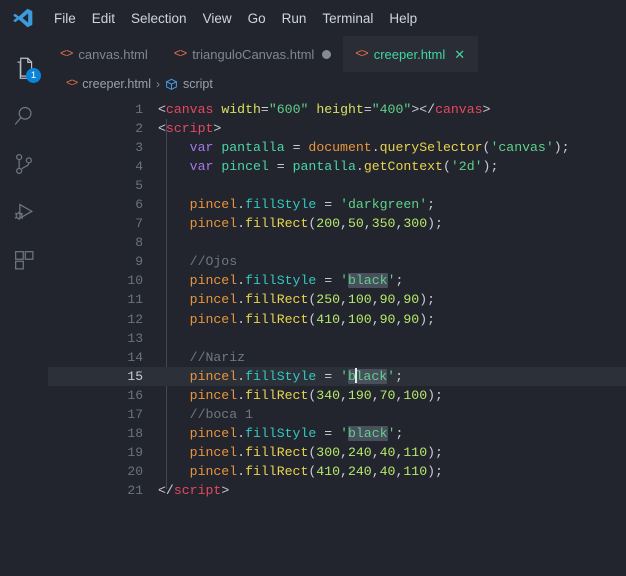 This screenshot has height=576, width=626. I want to click on token-num: 40, so click(387, 452).